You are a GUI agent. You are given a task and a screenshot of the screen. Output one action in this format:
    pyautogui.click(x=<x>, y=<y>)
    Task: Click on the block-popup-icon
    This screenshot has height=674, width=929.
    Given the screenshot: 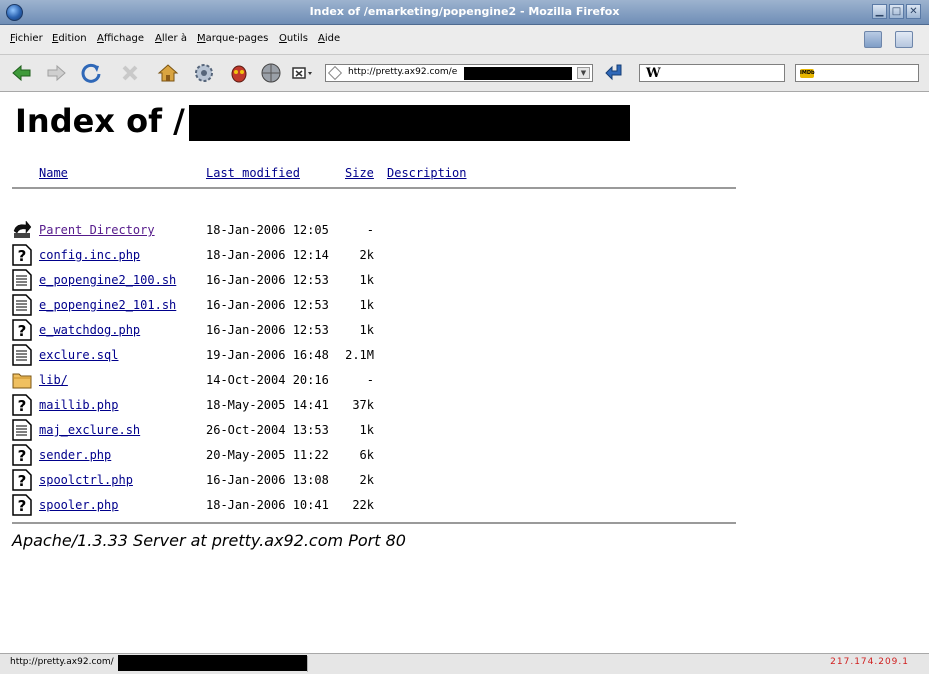 What is the action you would take?
    pyautogui.click(x=302, y=73)
    